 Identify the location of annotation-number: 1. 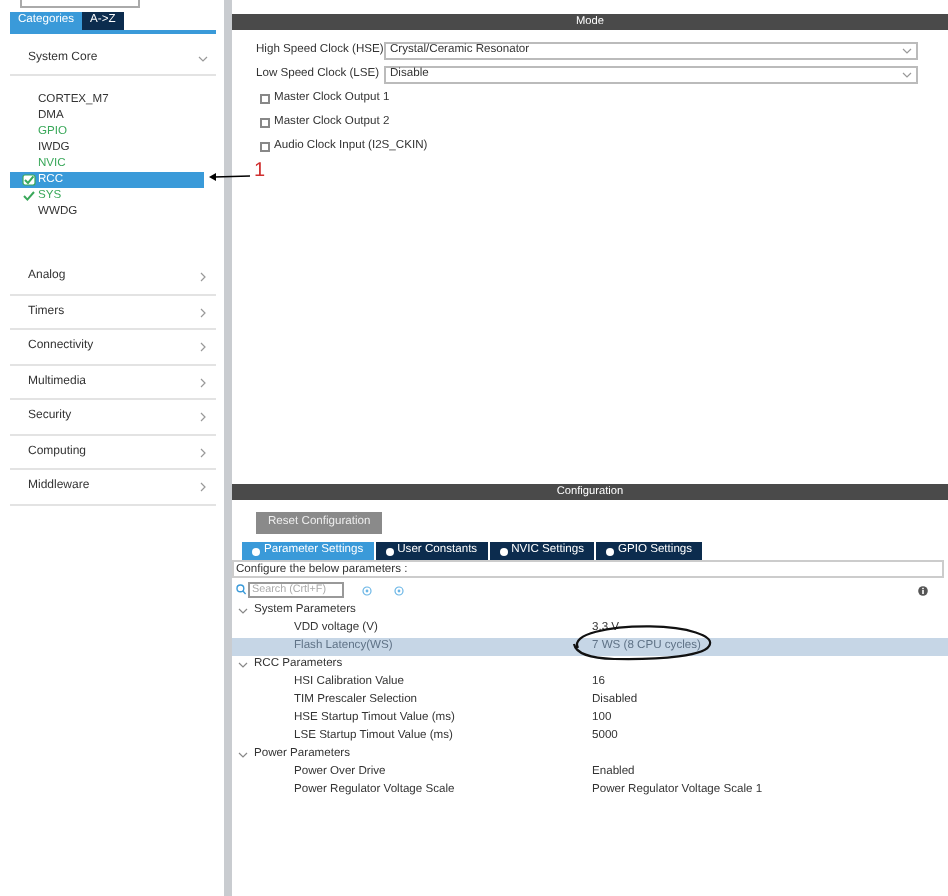
(260, 172).